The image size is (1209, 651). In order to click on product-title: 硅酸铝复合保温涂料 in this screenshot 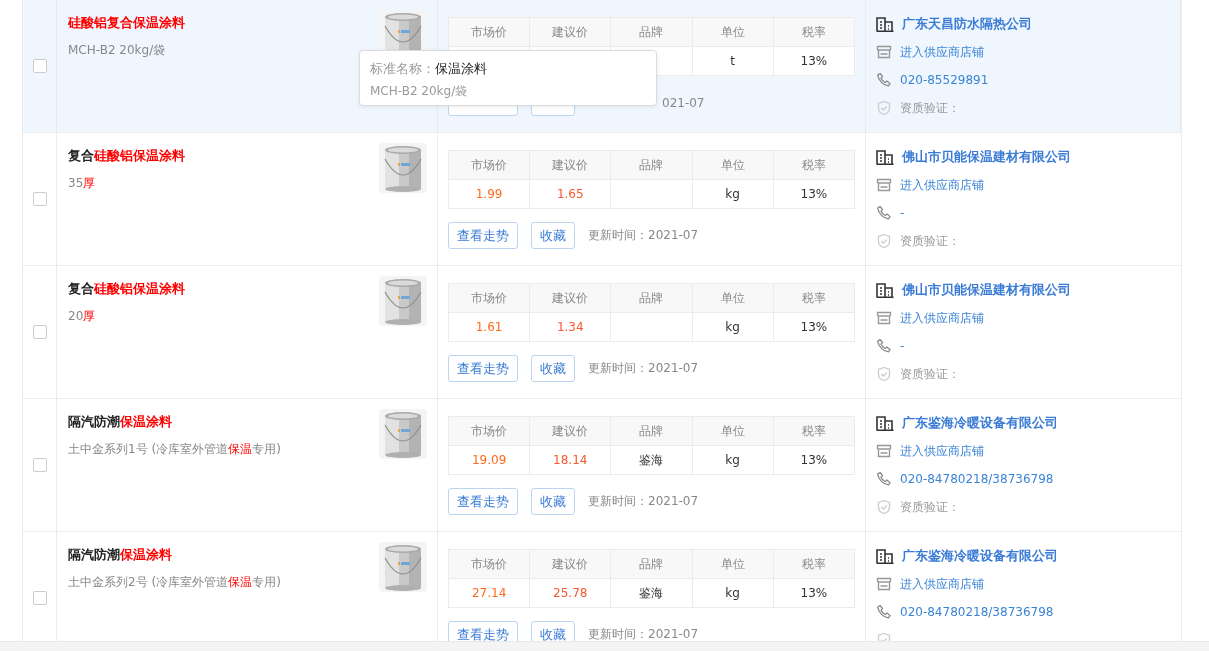, I will do `click(126, 23)`.